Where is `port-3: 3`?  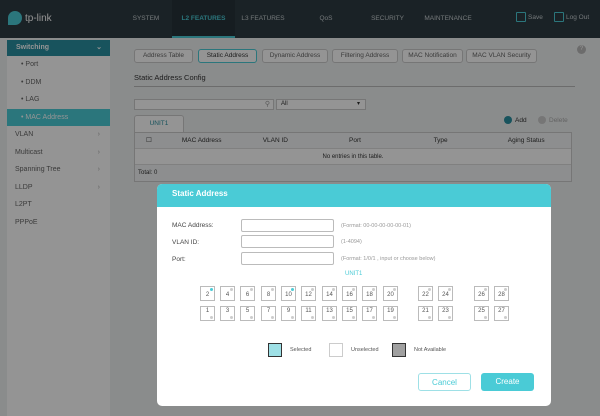
port-3: 3 is located at coordinates (227, 313).